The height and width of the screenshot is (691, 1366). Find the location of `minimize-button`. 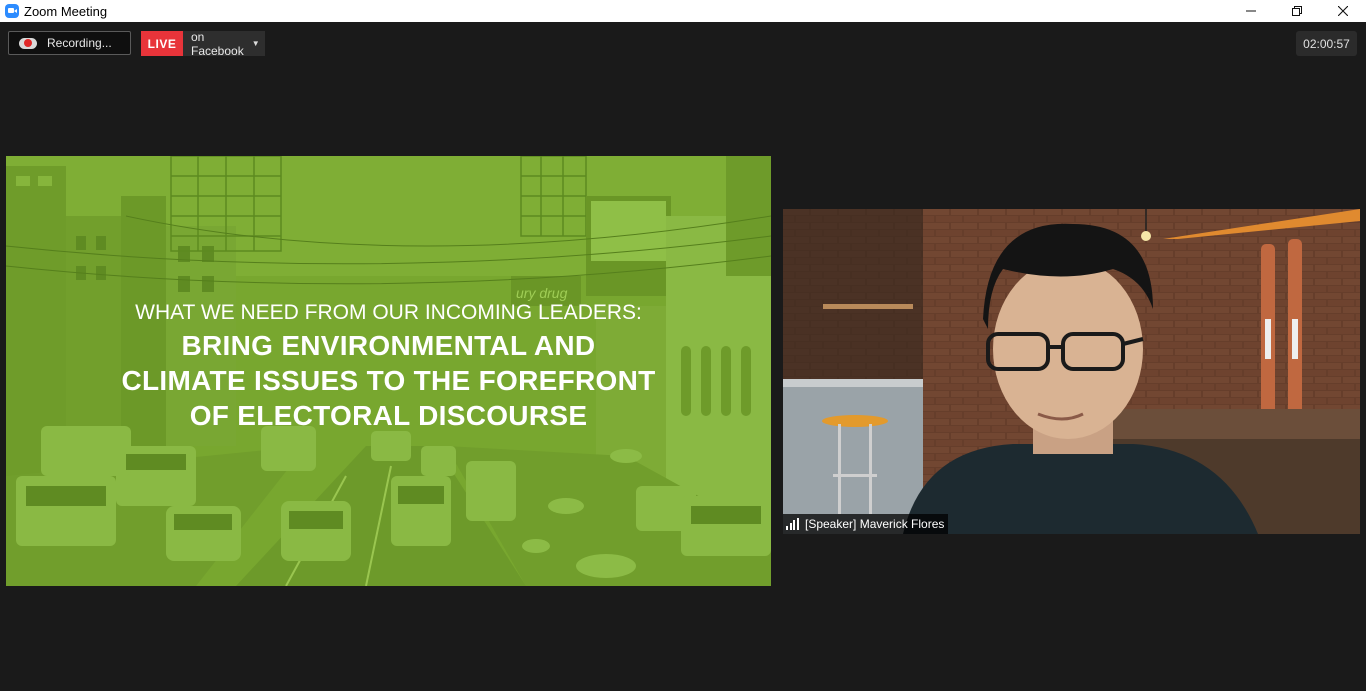

minimize-button is located at coordinates (1251, 11).